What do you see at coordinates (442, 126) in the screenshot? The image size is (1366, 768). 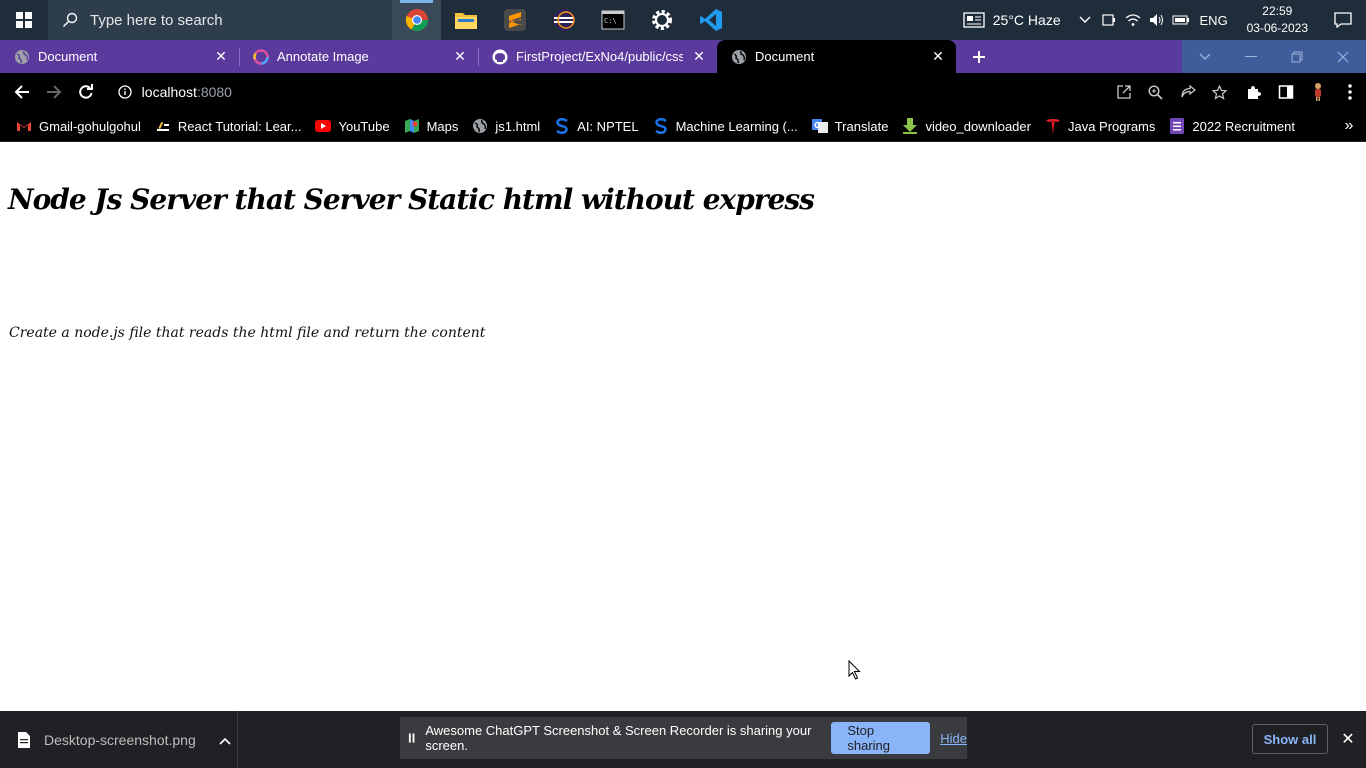 I see `bookmark-label: Maps` at bounding box center [442, 126].